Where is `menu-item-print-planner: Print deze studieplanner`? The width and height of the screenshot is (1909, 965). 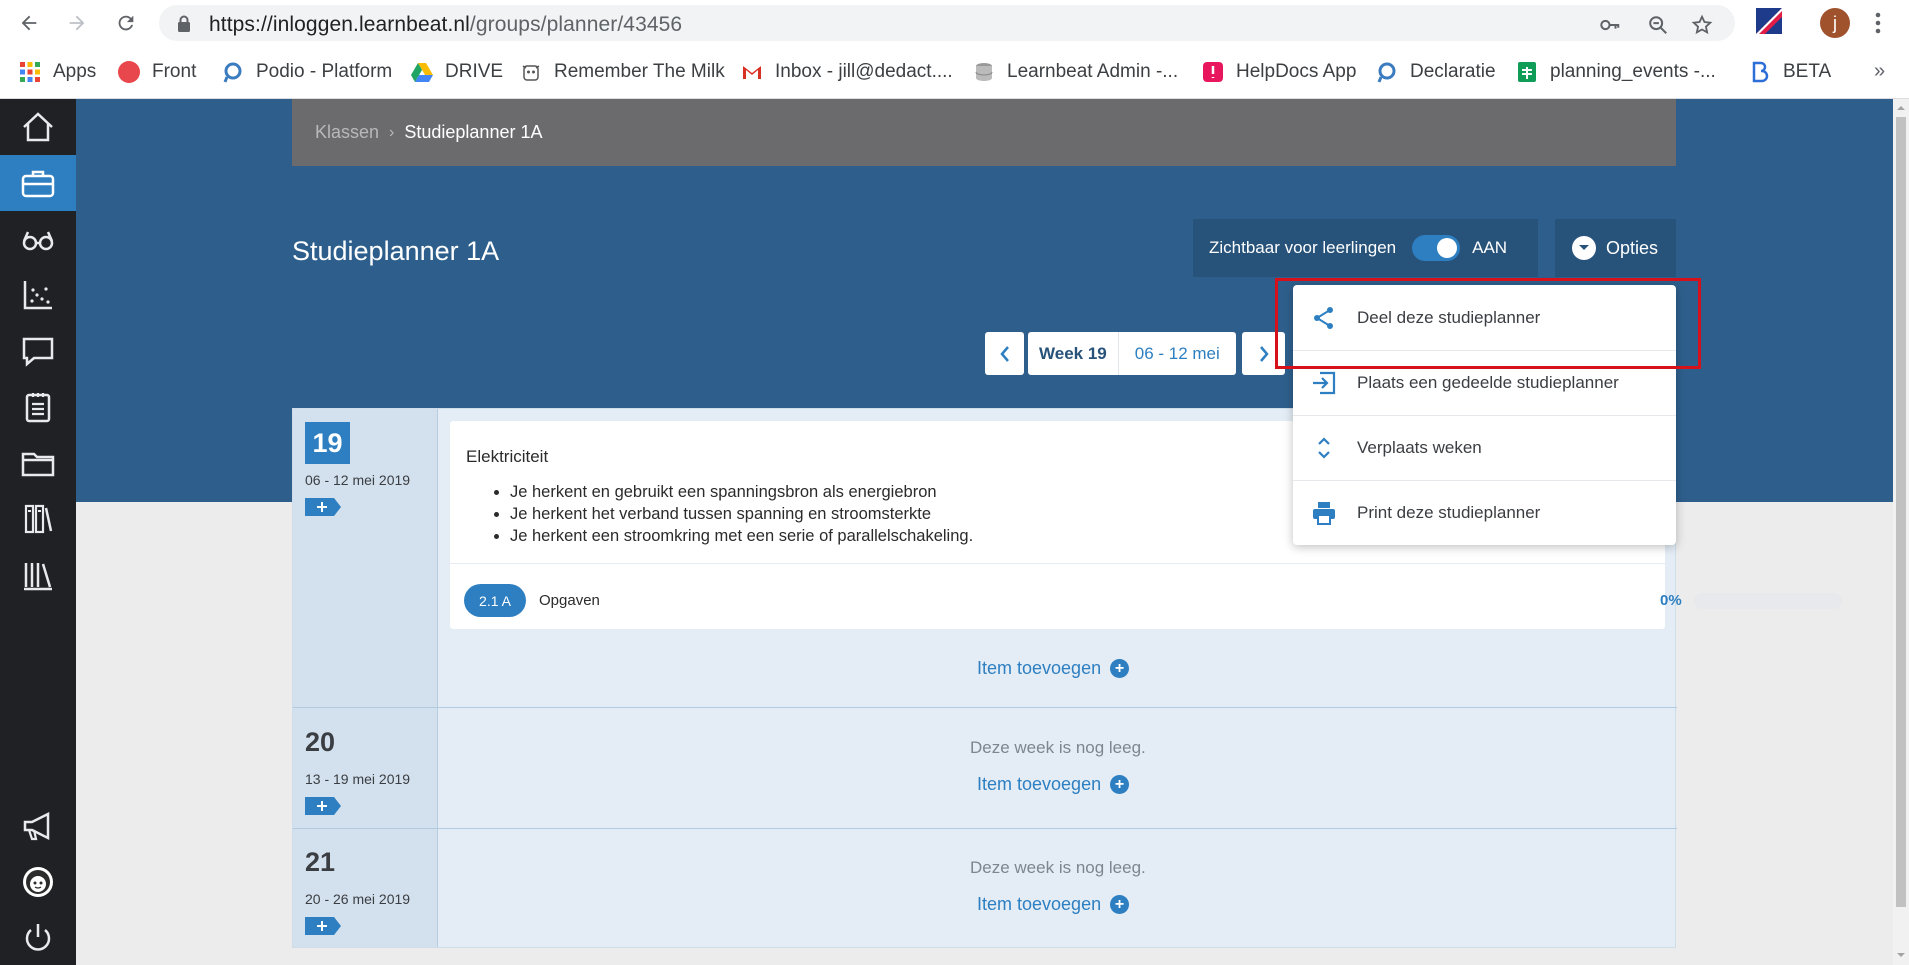 menu-item-print-planner: Print deze studieplanner is located at coordinates (1484, 512).